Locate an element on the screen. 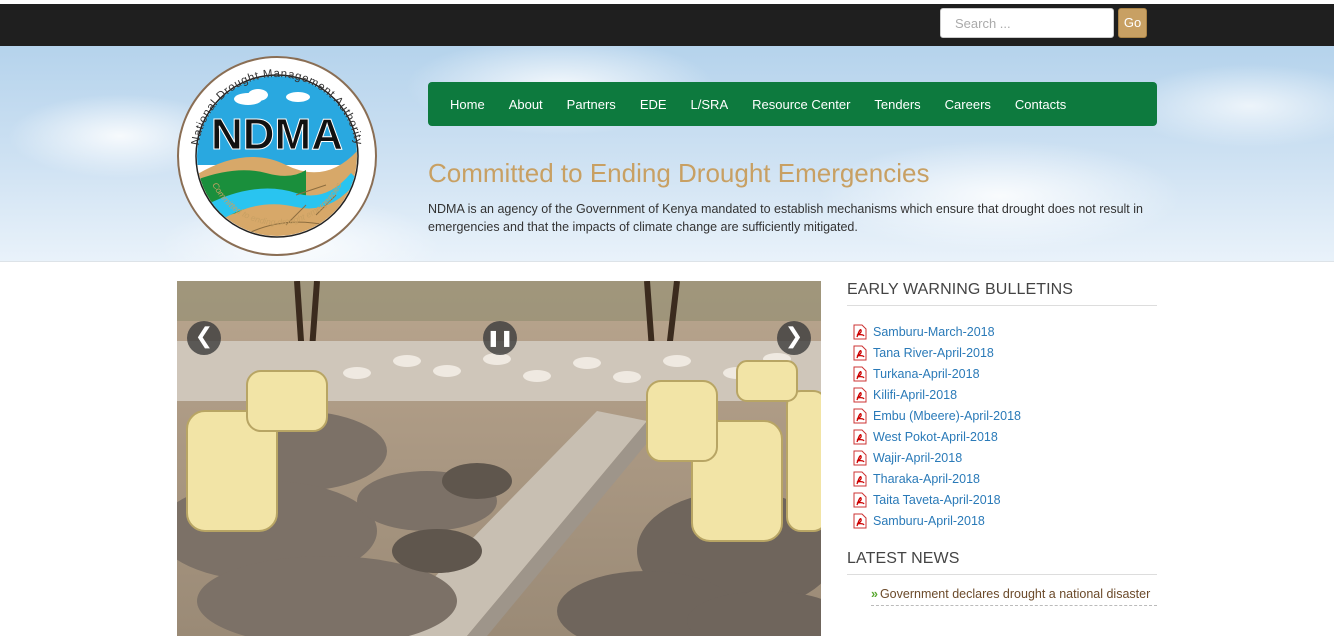  bulletin-link: West Pokot-April-2018 is located at coordinates (1002, 436).